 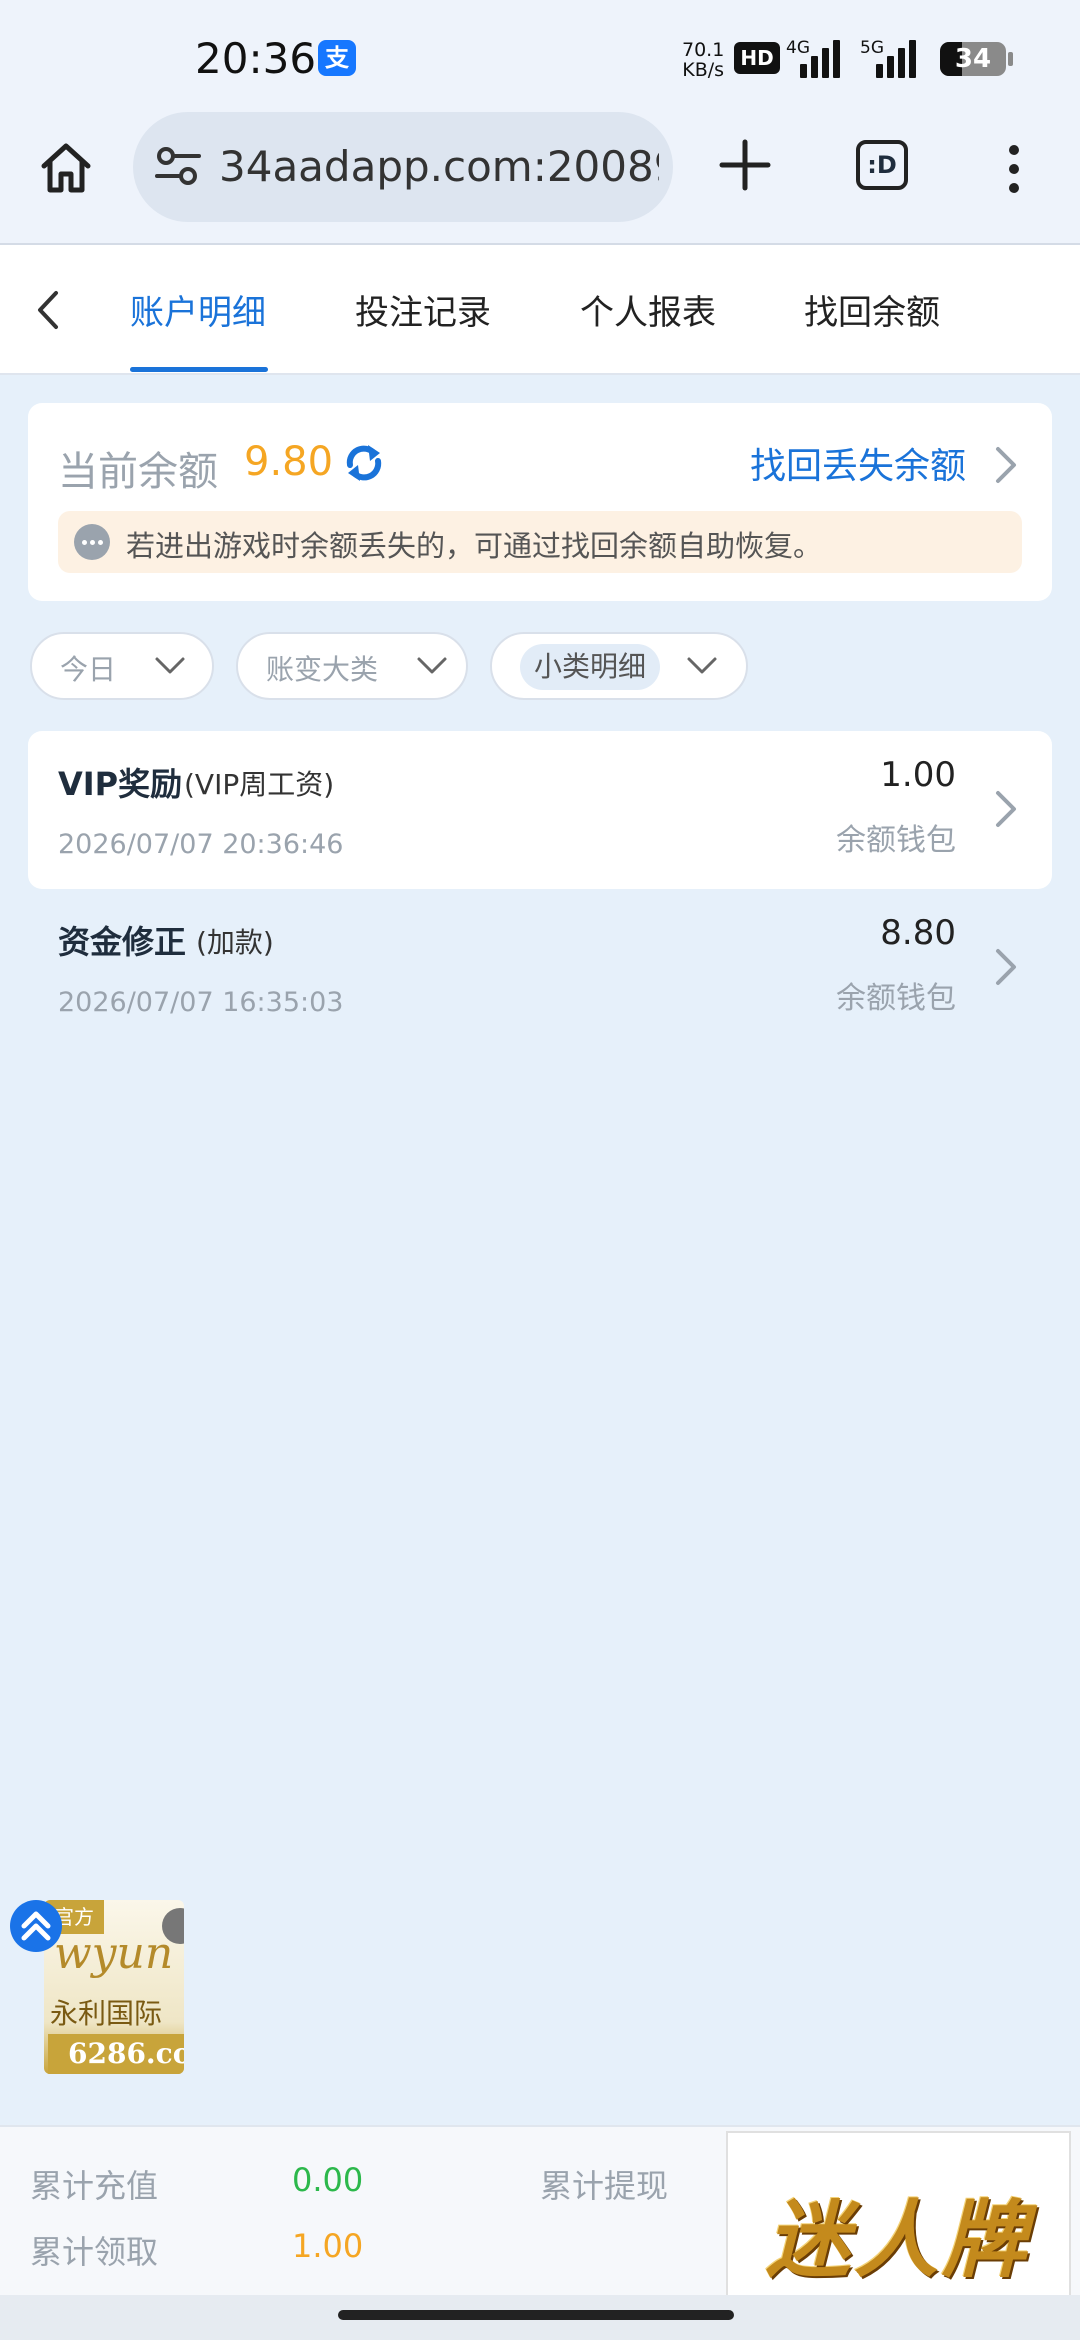 I want to click on filter-major-category-label: 账变大类, so click(x=322, y=669).